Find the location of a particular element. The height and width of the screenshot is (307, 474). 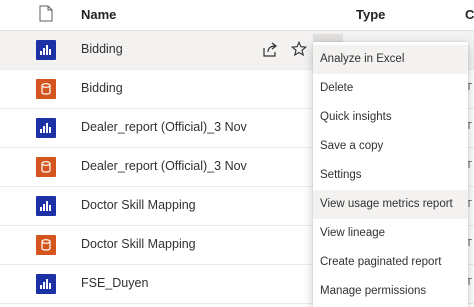

row-name: FSE_Duyen is located at coordinates (114, 283).